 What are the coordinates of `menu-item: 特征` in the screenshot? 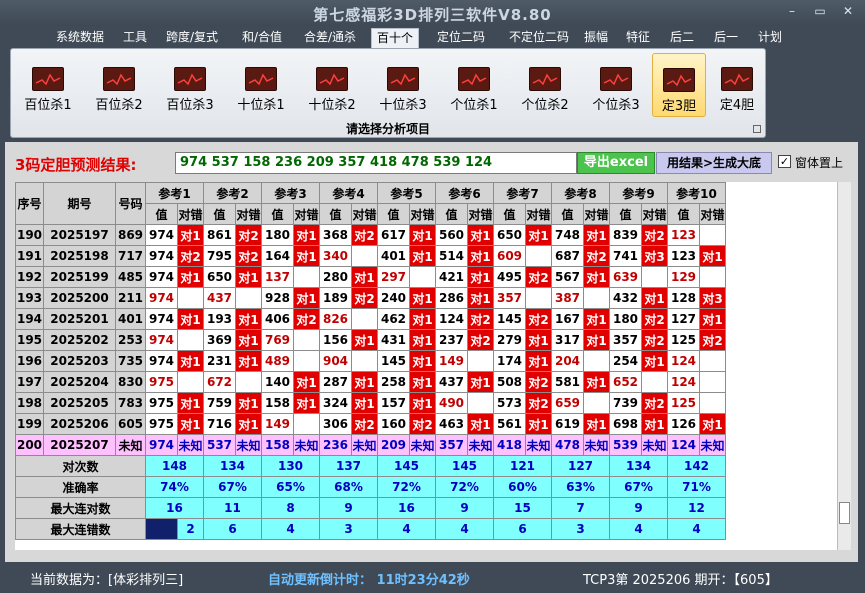 It's located at (638, 38).